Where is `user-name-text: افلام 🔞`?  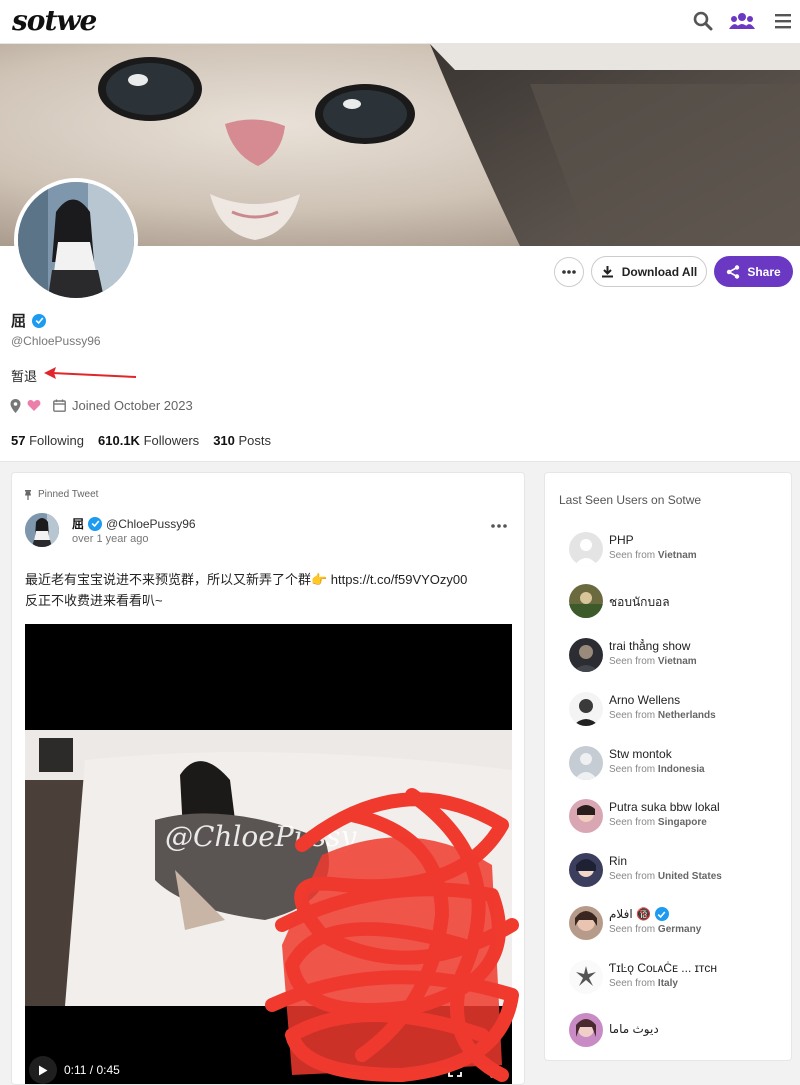
user-name-text: افلام 🔞 is located at coordinates (630, 914).